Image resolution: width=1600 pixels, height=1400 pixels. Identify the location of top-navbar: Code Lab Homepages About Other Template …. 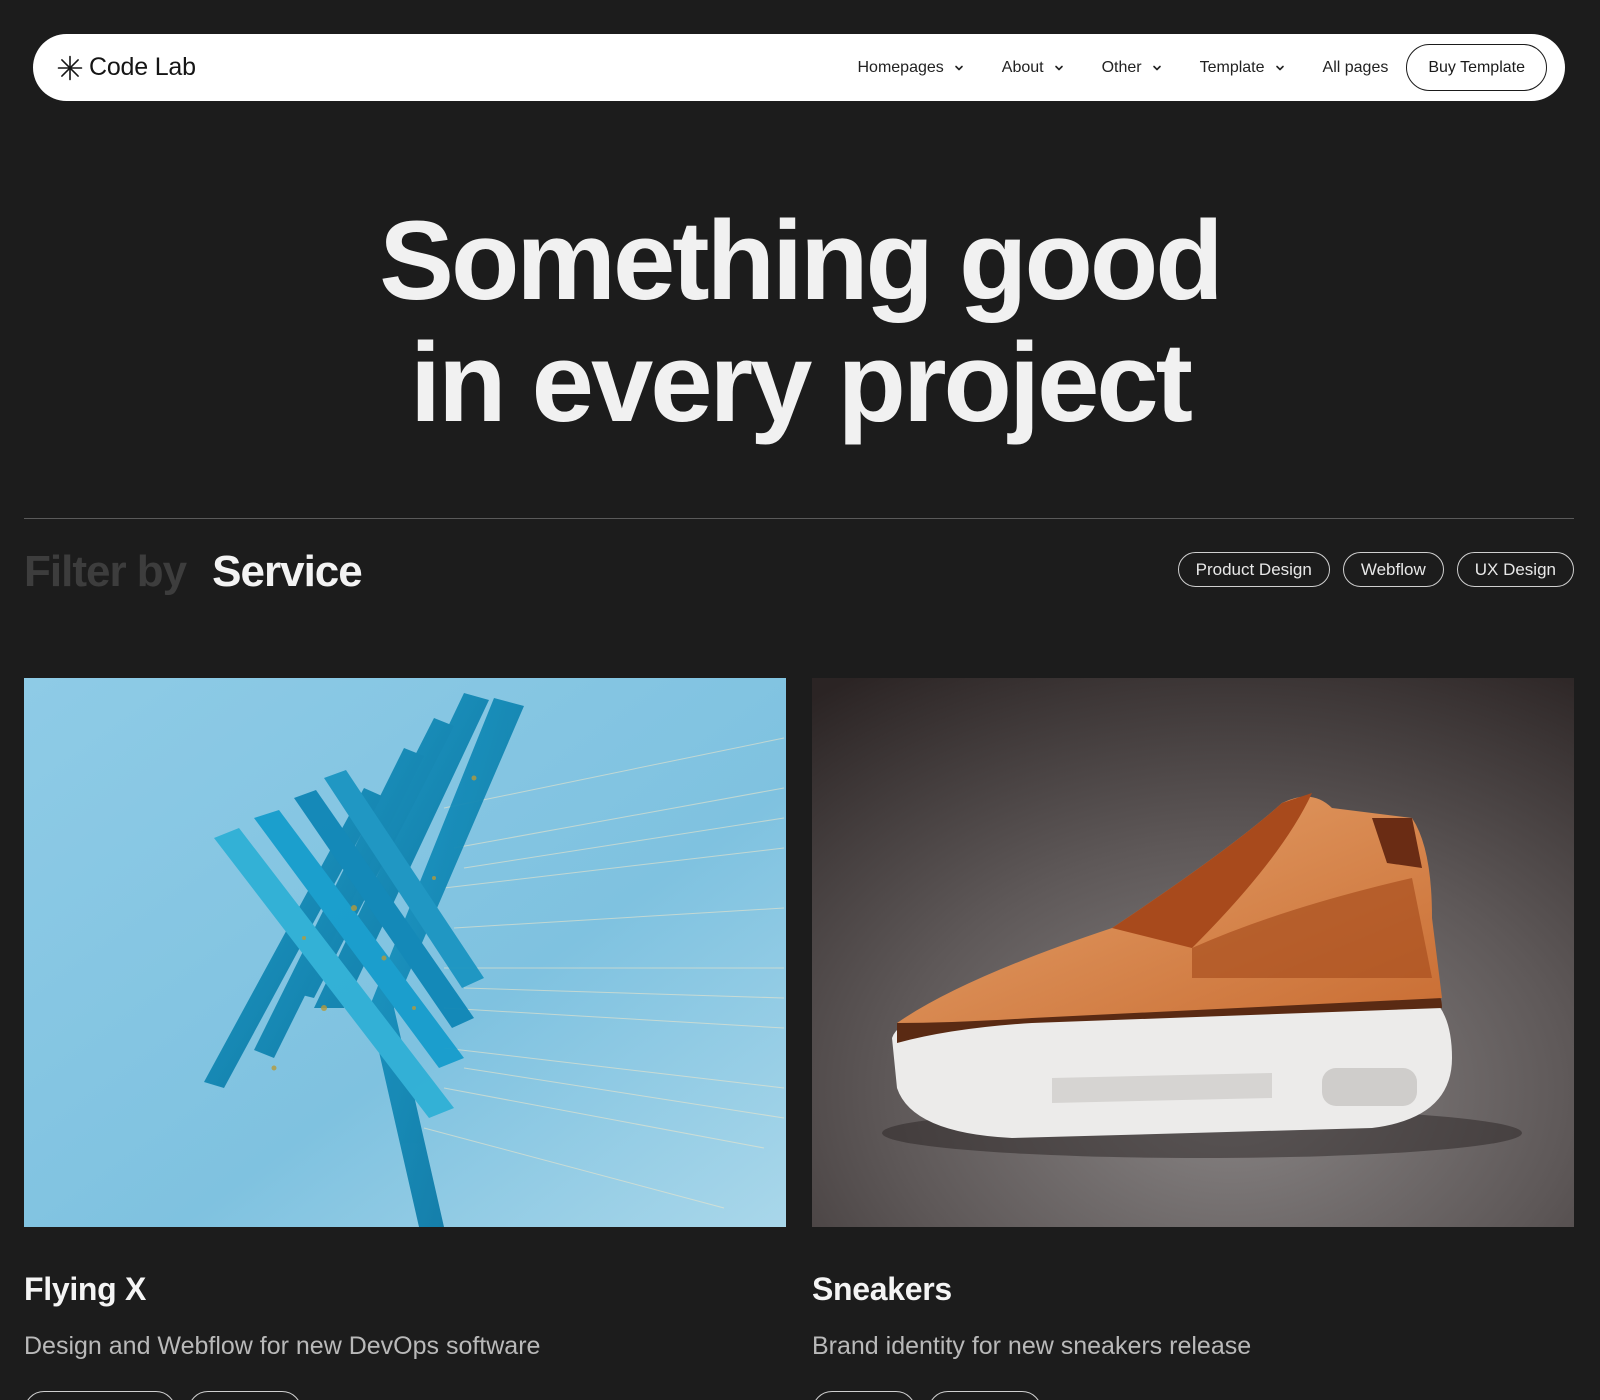
(799, 67).